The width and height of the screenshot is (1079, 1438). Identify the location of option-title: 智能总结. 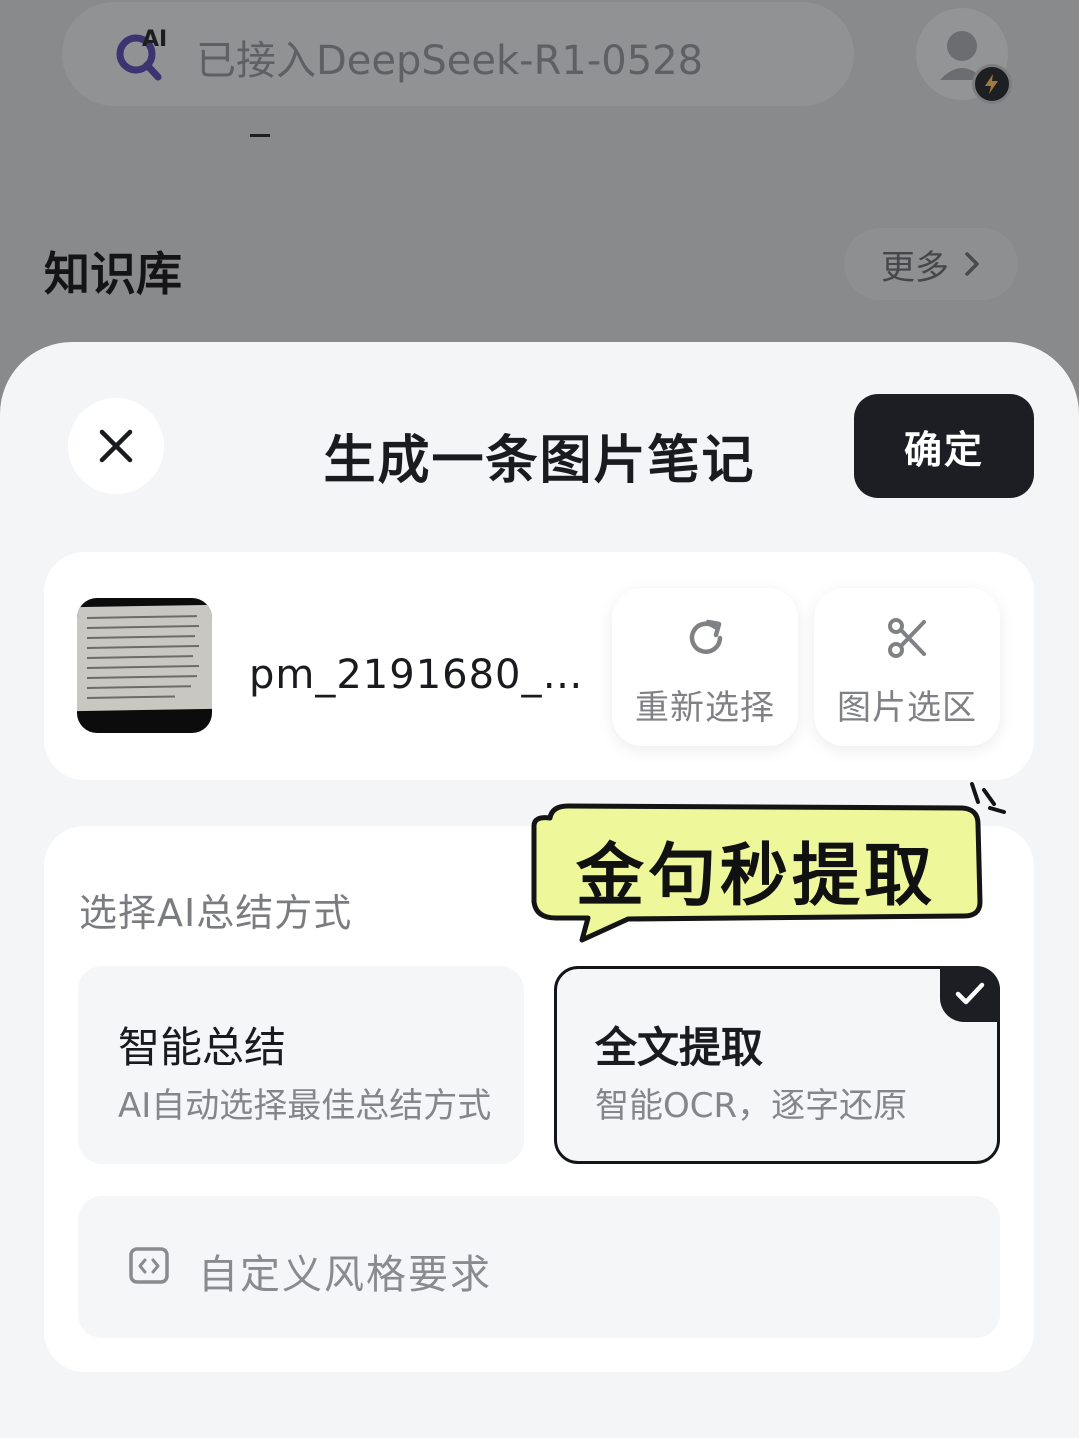
(202, 1047).